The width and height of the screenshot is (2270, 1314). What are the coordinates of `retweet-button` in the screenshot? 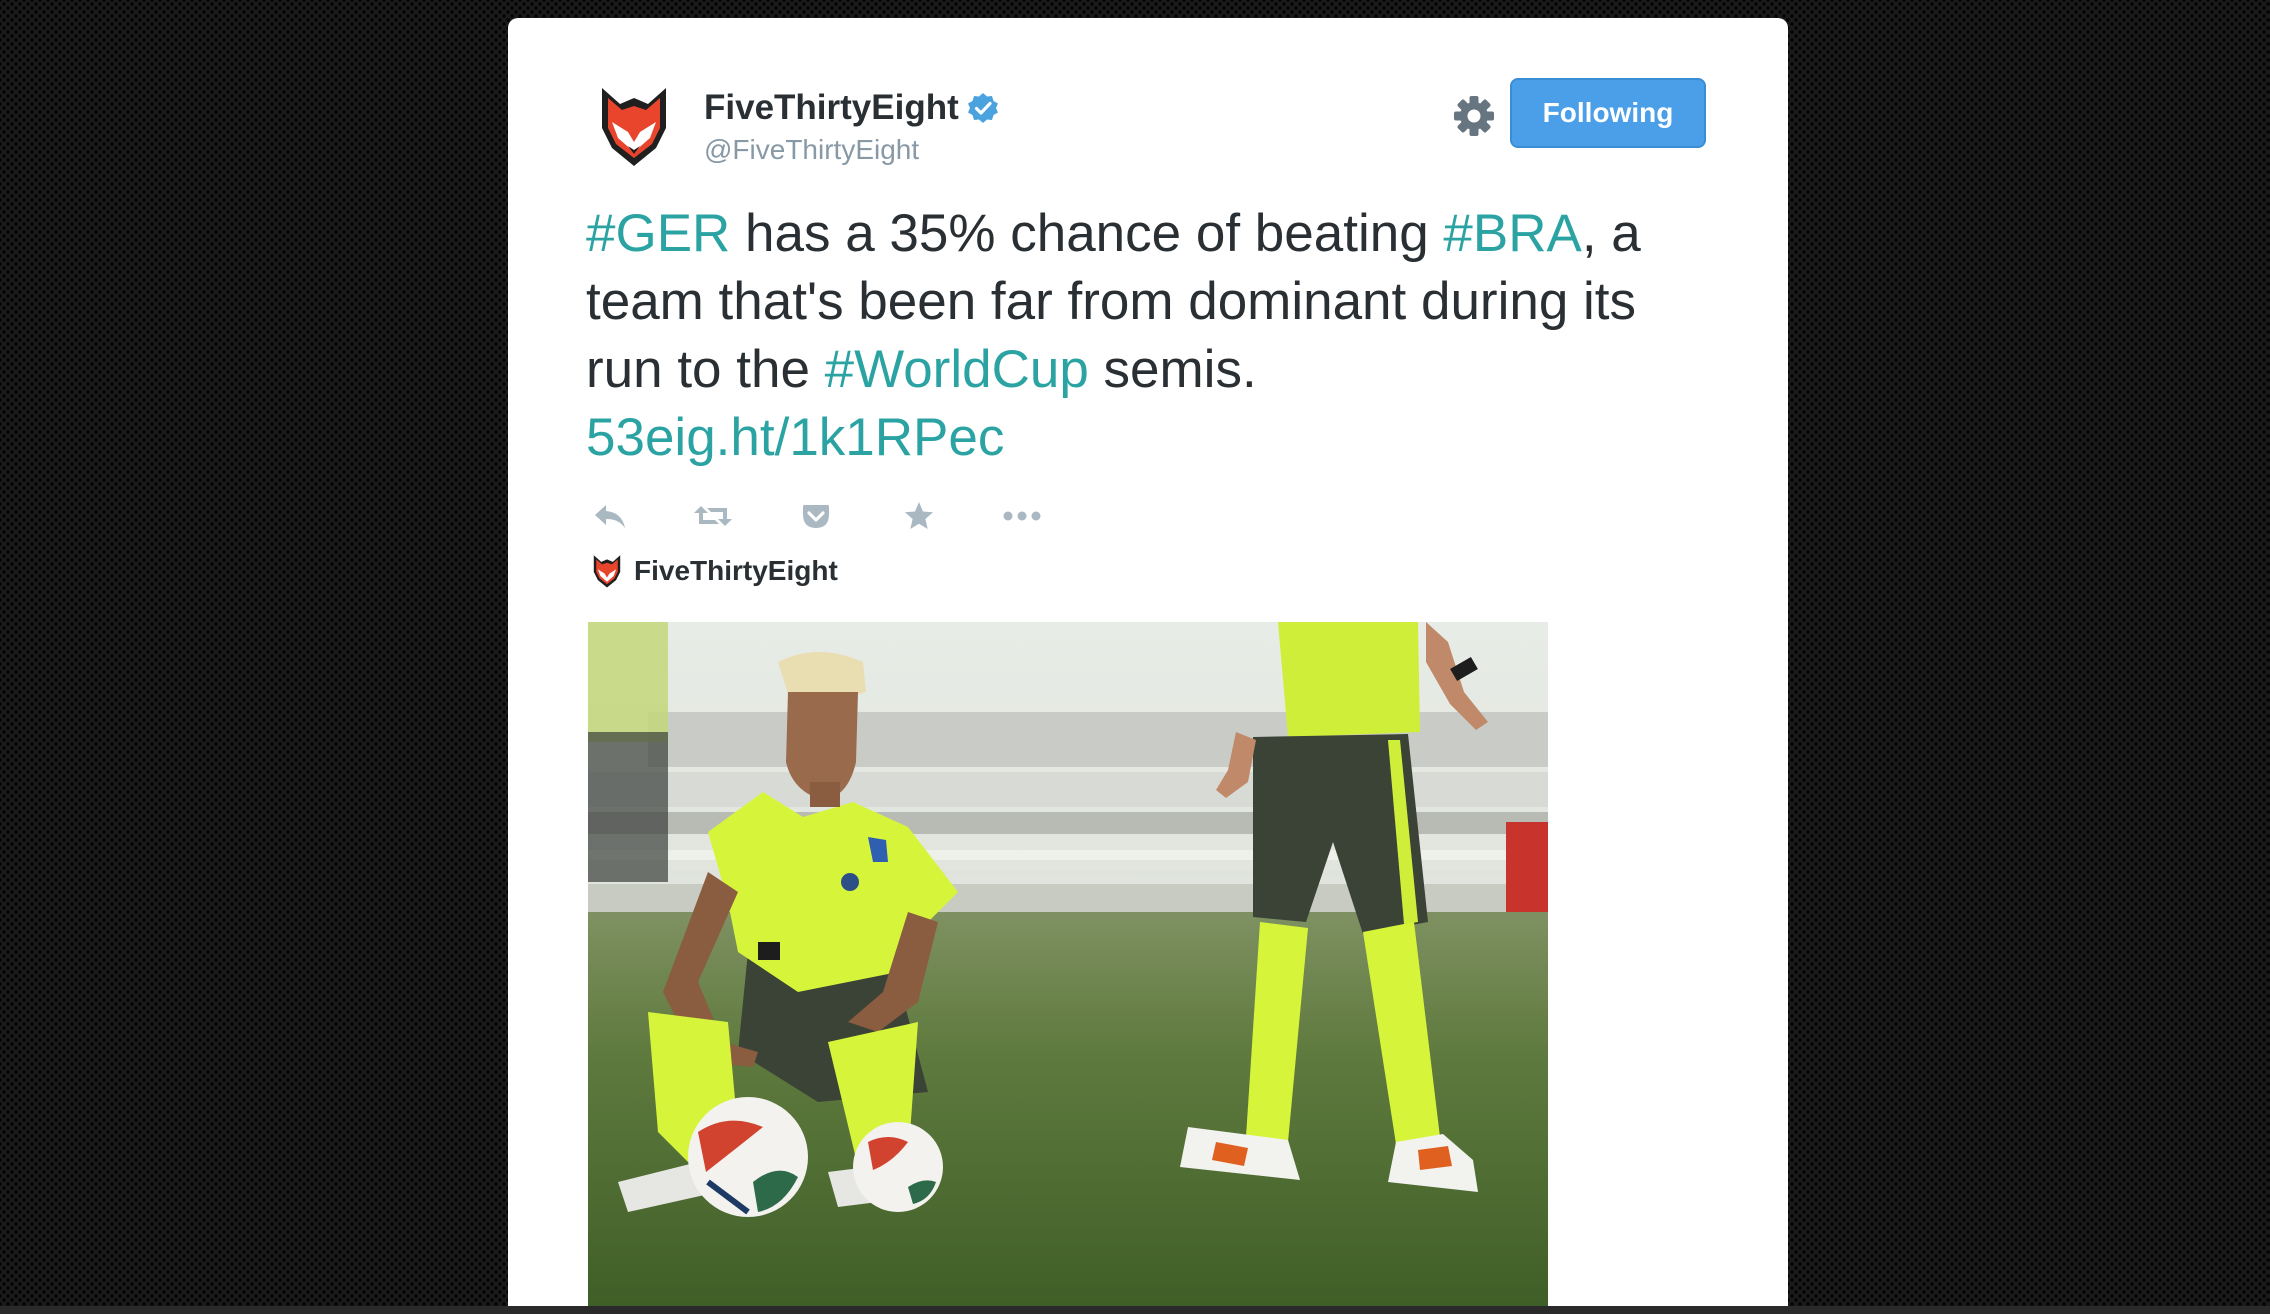 It's located at (713, 516).